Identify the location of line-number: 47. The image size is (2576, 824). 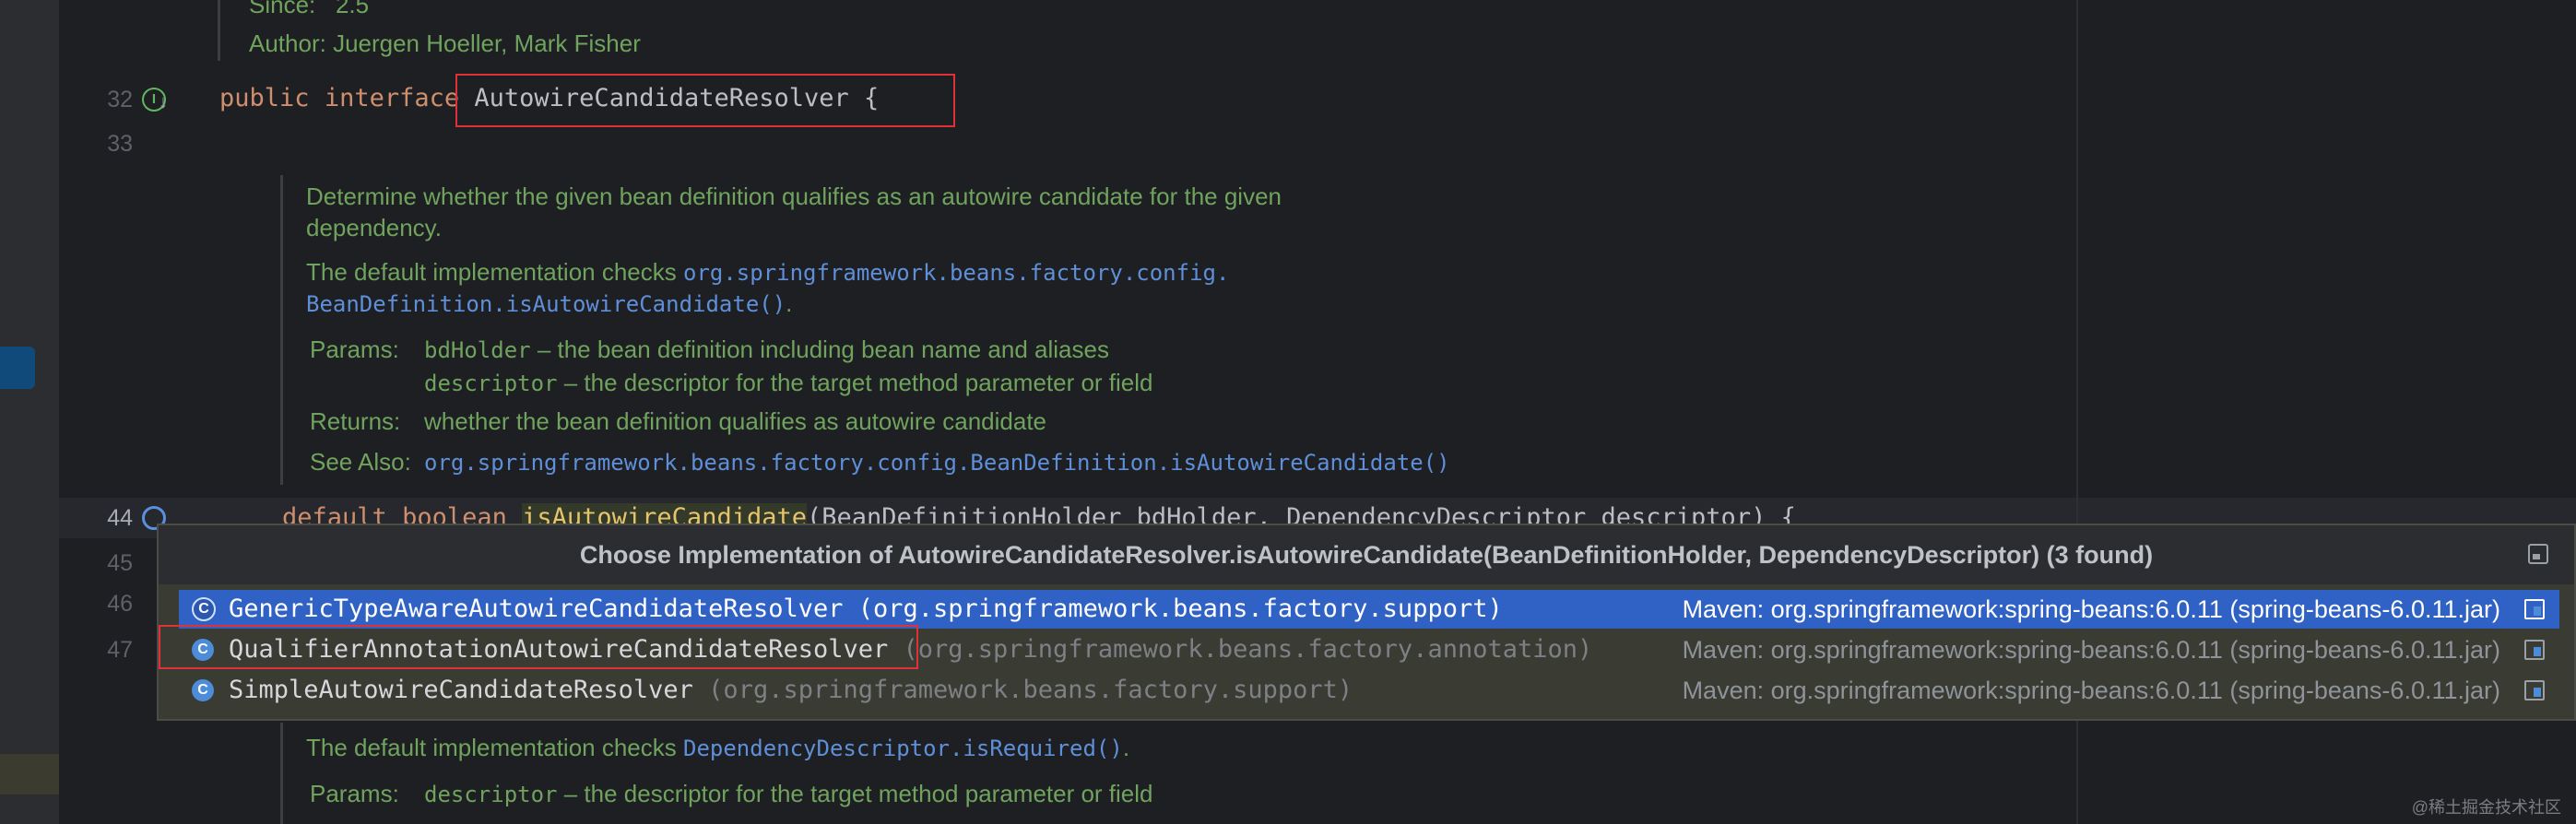
(120, 650).